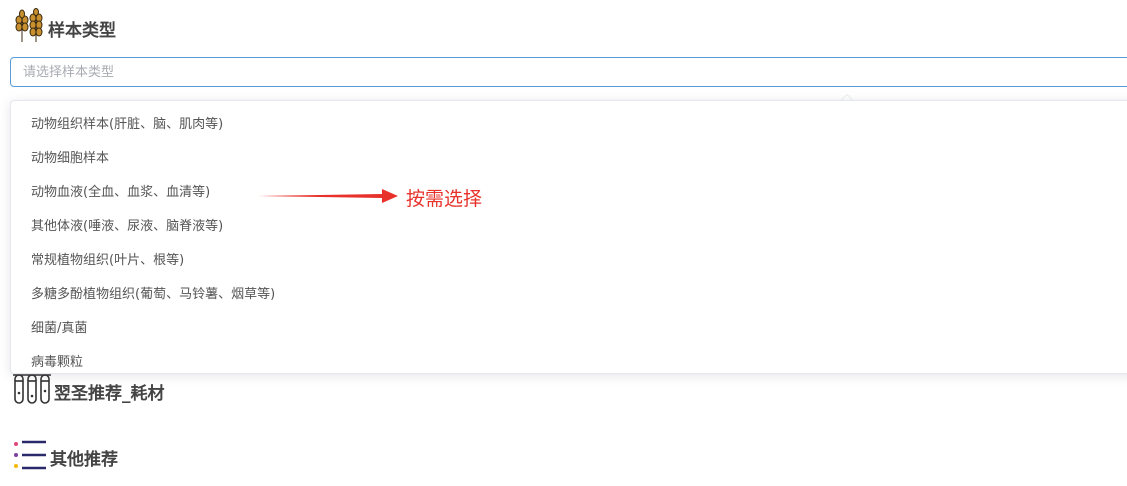  Describe the element at coordinates (127, 227) in the screenshot. I see `option-other-body-fluid: 其他体液(唾液、尿液、脑脊液等)` at that location.